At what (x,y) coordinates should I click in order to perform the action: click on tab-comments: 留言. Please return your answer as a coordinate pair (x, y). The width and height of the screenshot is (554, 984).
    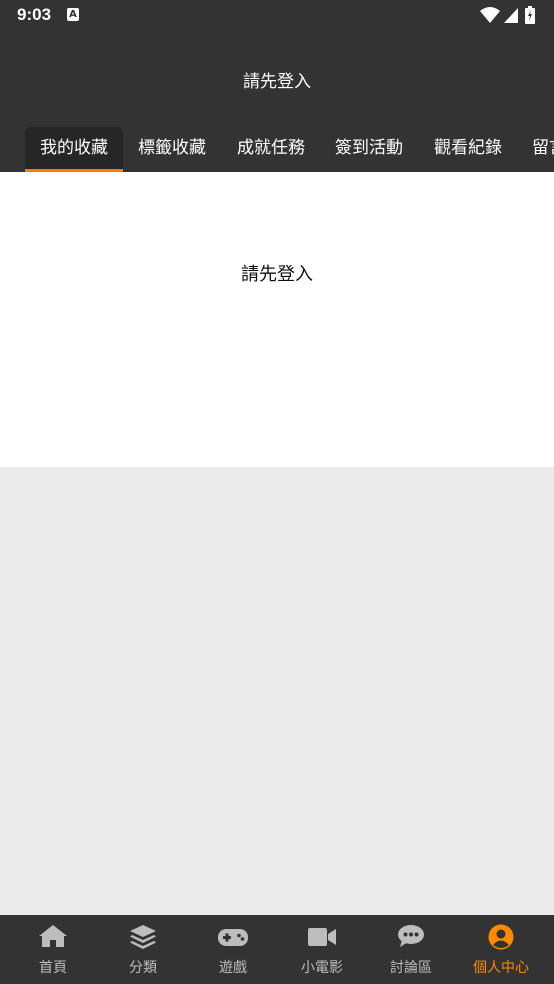
    Looking at the image, I should click on (543, 149).